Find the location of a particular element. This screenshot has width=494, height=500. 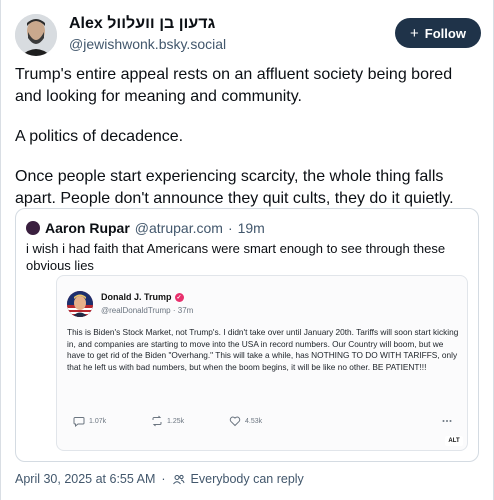

screenshot-author-name-text: Donald J. Trump is located at coordinates (136, 297).